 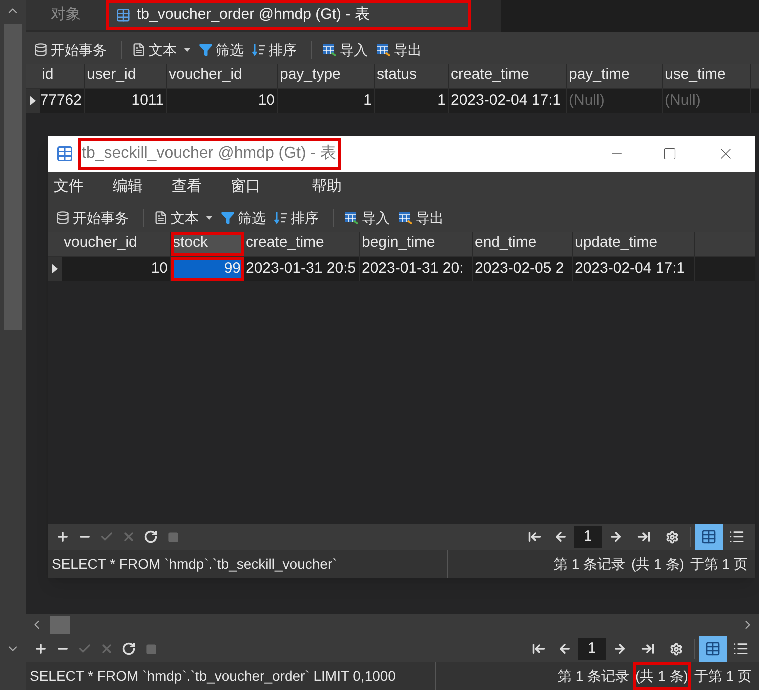 I want to click on menu-item: 帮助, so click(x=327, y=187).